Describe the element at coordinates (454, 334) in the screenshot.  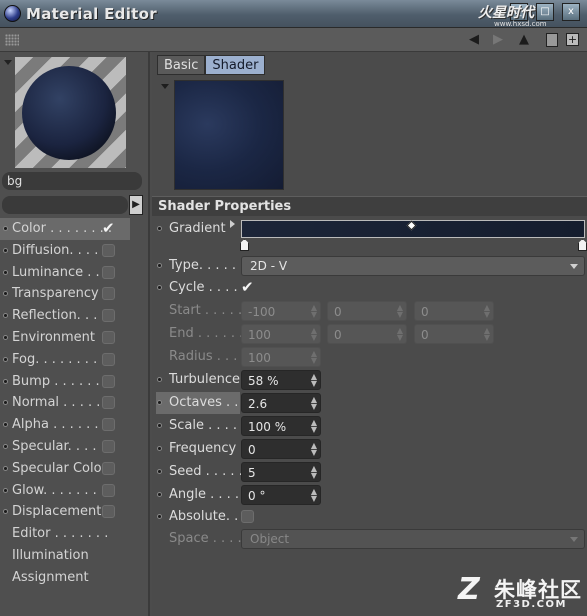
I see `end-z-field: 0 ▲ ▼` at that location.